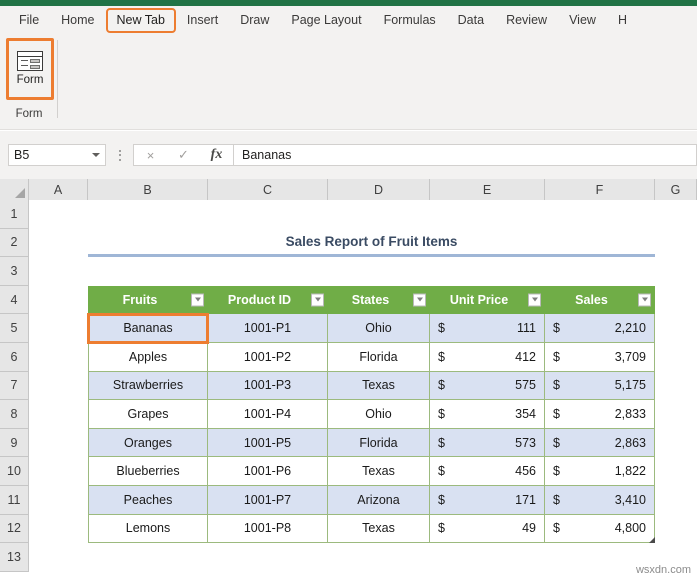  Describe the element at coordinates (14, 386) in the screenshot. I see `row-header-7: 7` at that location.